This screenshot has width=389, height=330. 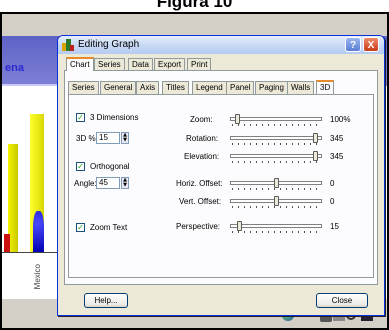 What do you see at coordinates (87, 138) in the screenshot?
I see `3d-percent-label: 3D %:` at bounding box center [87, 138].